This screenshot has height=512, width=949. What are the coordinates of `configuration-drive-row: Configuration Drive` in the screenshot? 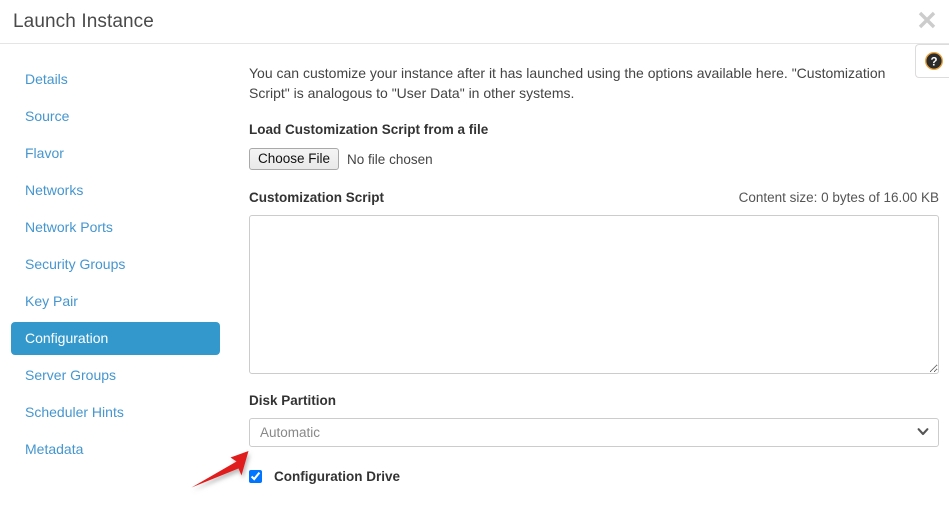 It's located at (594, 476).